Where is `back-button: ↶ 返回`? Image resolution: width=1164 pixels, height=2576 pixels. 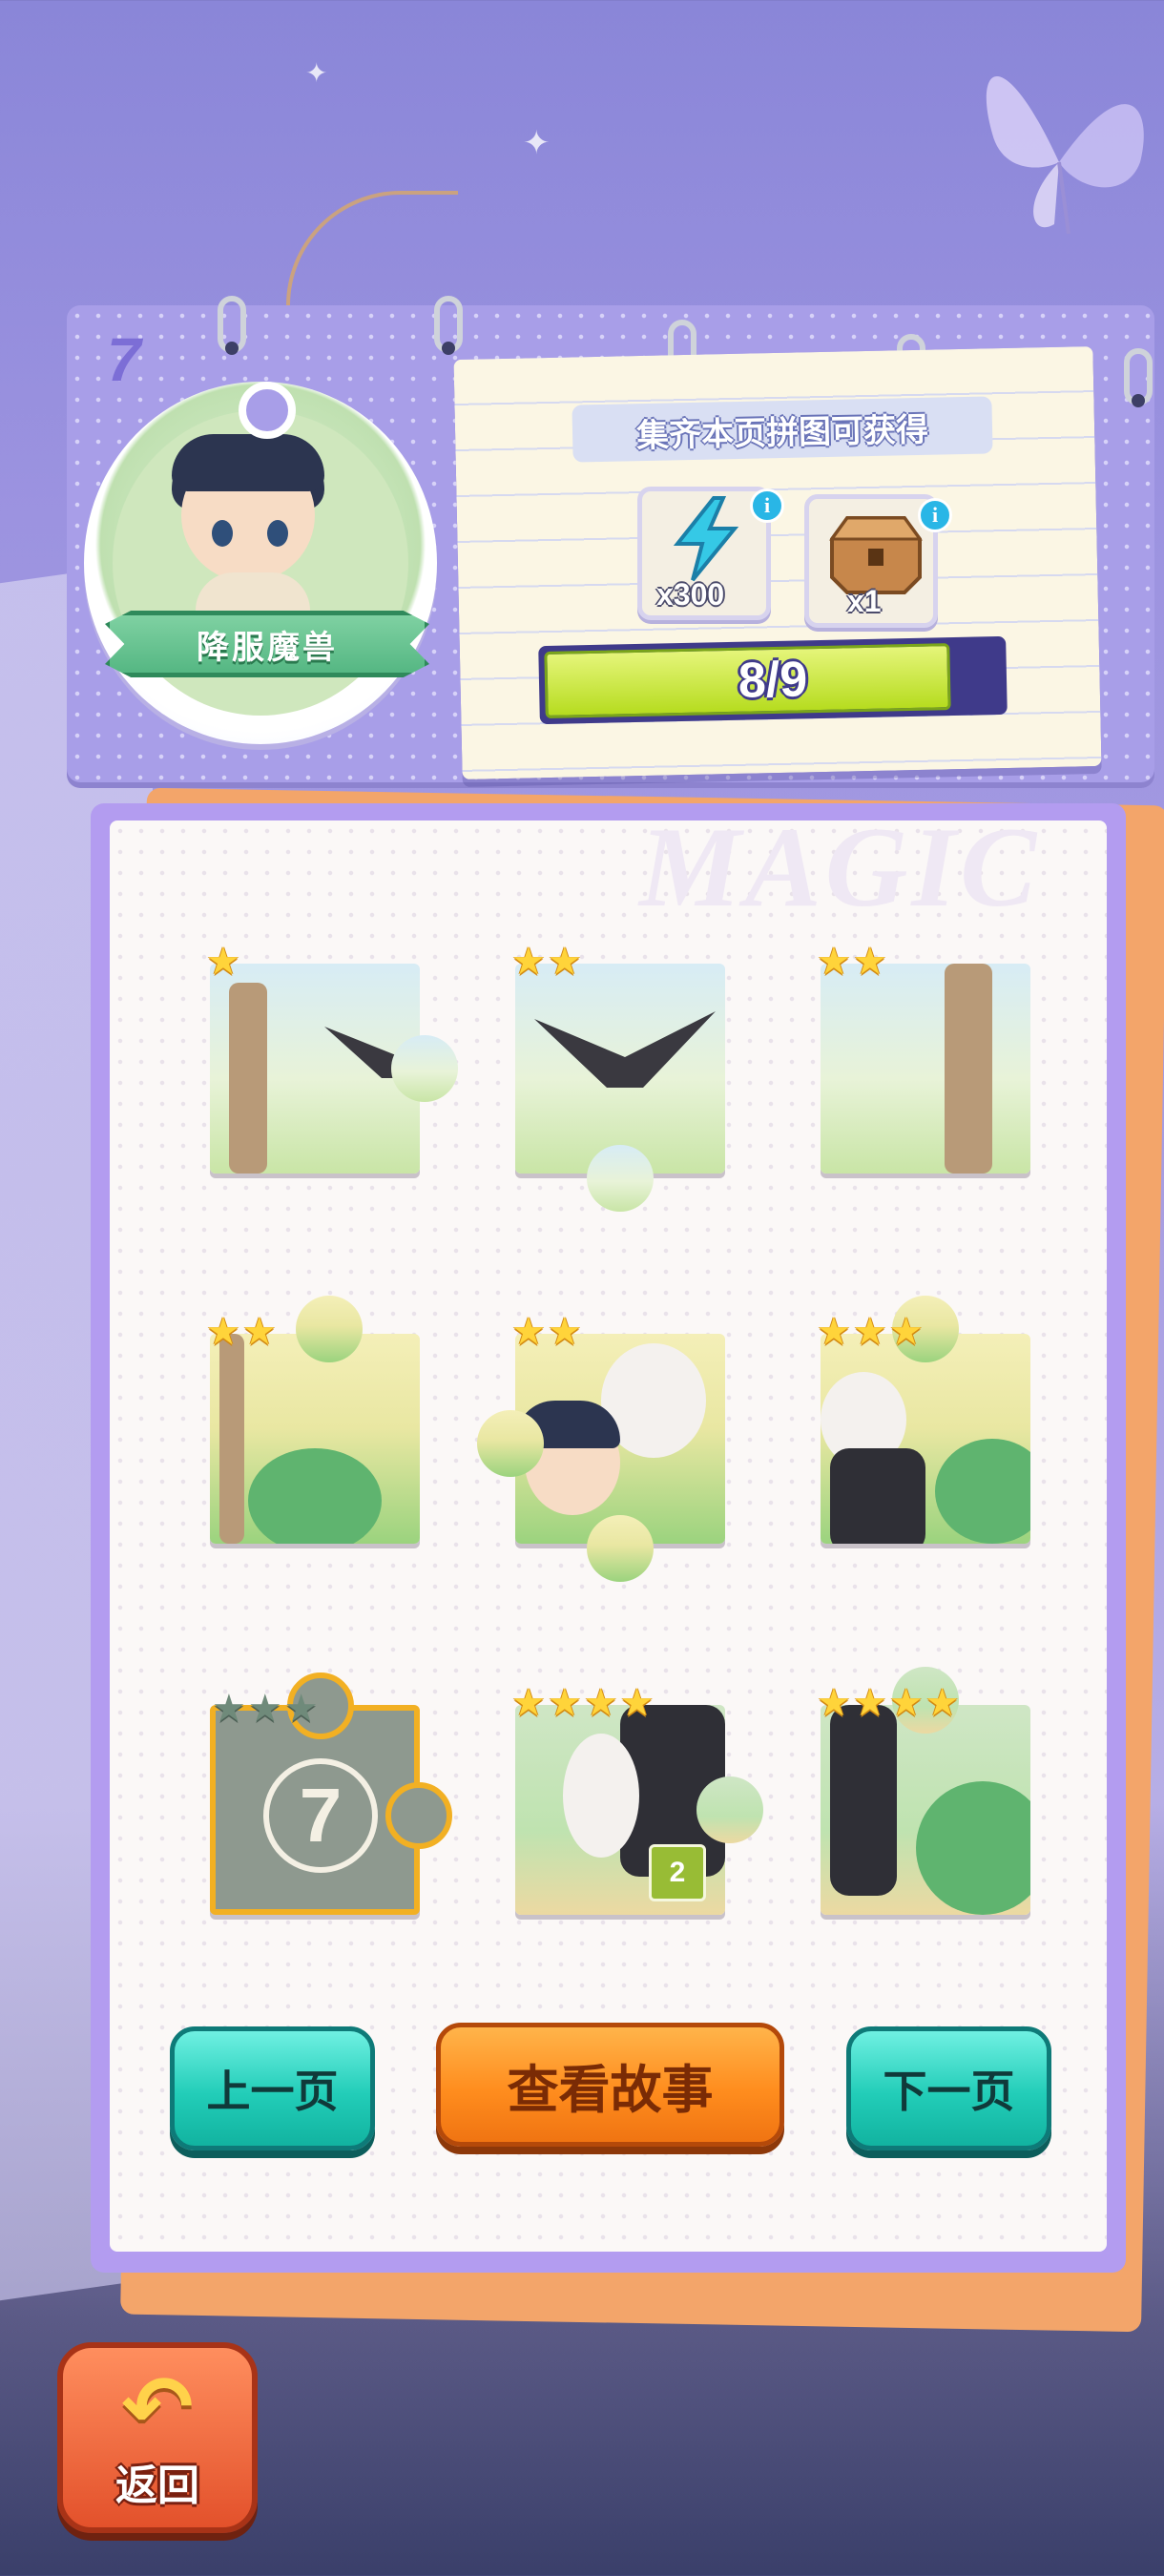 back-button: ↶ 返回 is located at coordinates (157, 2437).